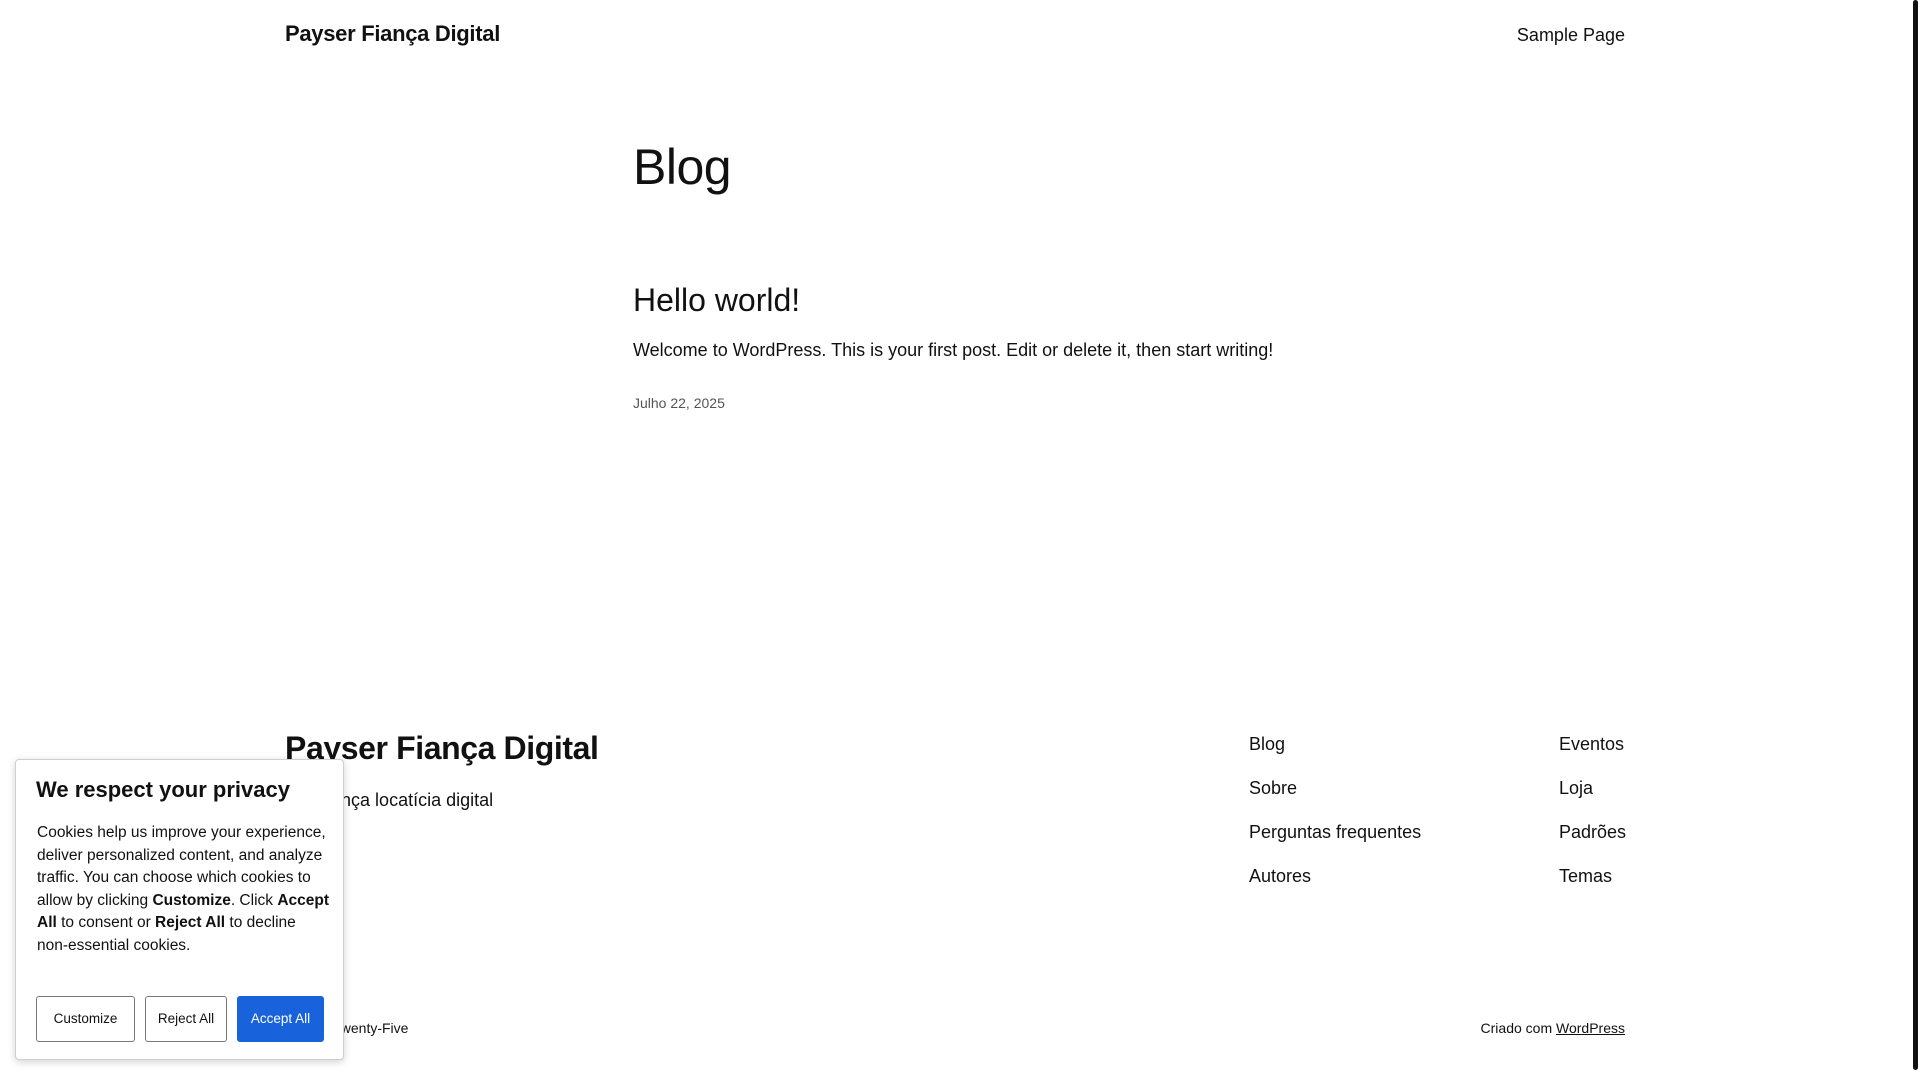 The width and height of the screenshot is (1920, 1080). Describe the element at coordinates (186, 1019) in the screenshot. I see `reject-all-button: Reject All` at that location.